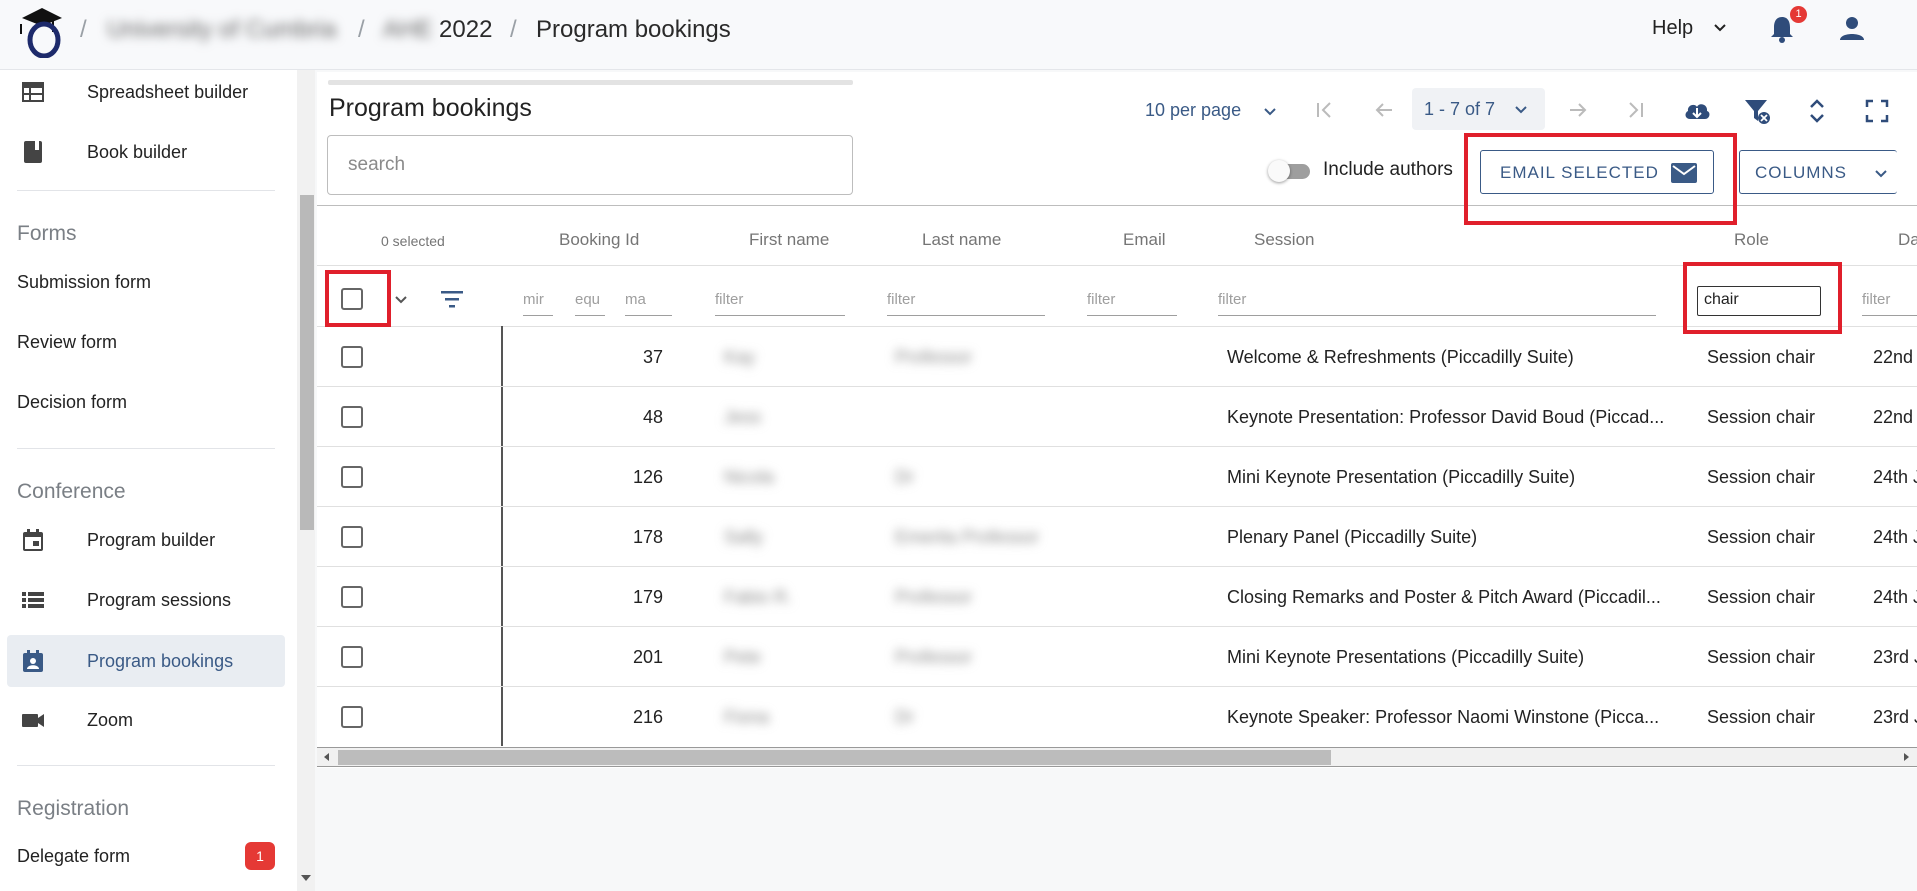 The image size is (1917, 891). What do you see at coordinates (743, 417) in the screenshot?
I see `cell-first-name: Jess` at bounding box center [743, 417].